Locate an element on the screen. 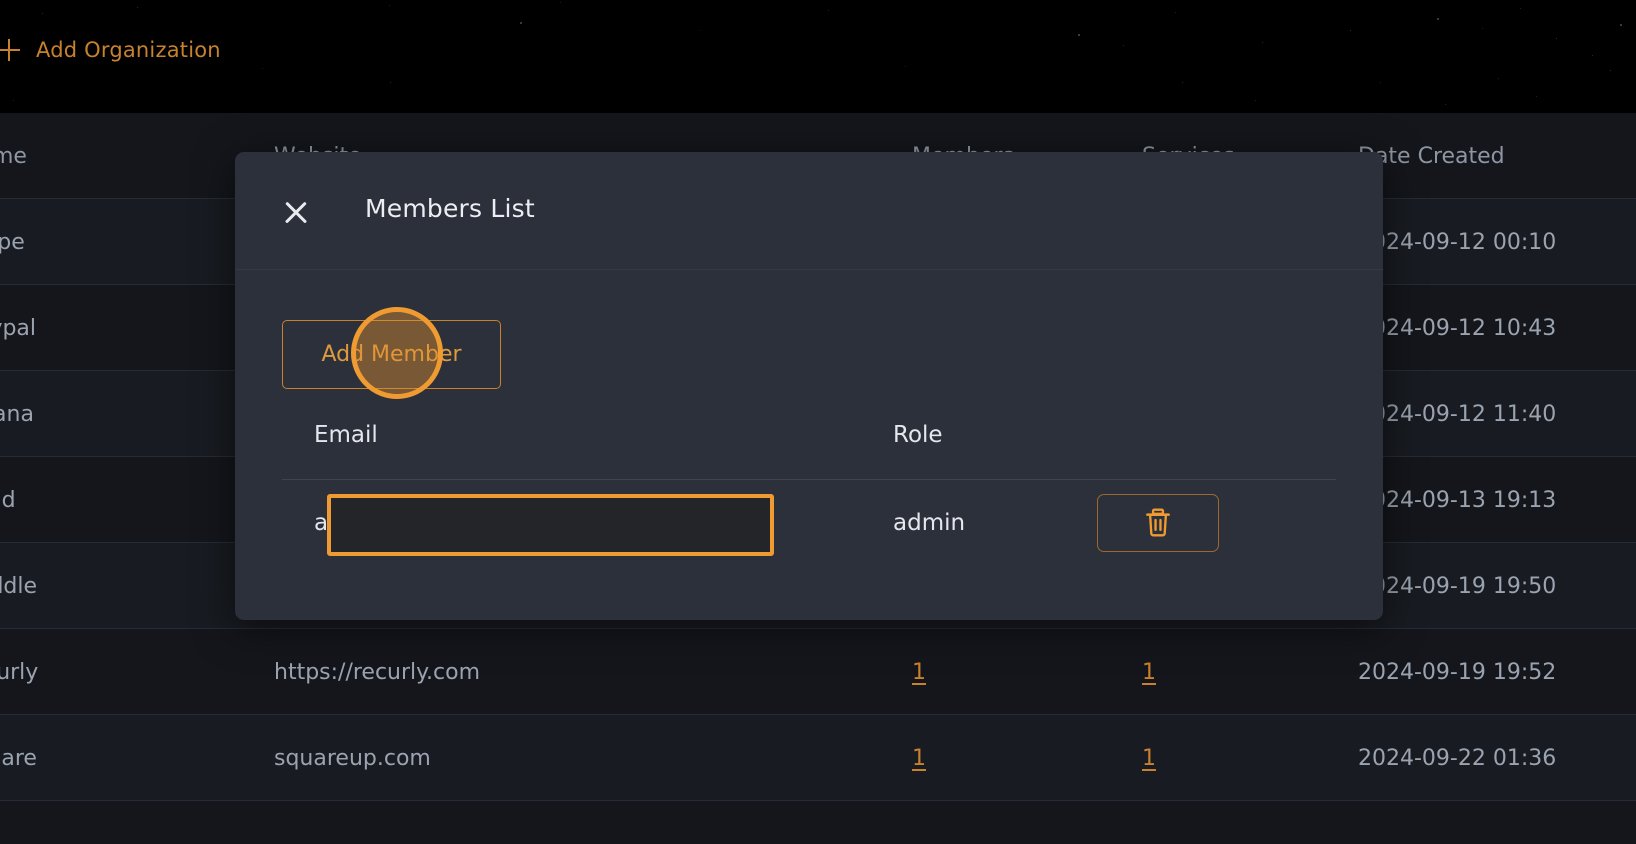 The width and height of the screenshot is (1636, 844). add-organization-button: Add Organization is located at coordinates (110, 50).